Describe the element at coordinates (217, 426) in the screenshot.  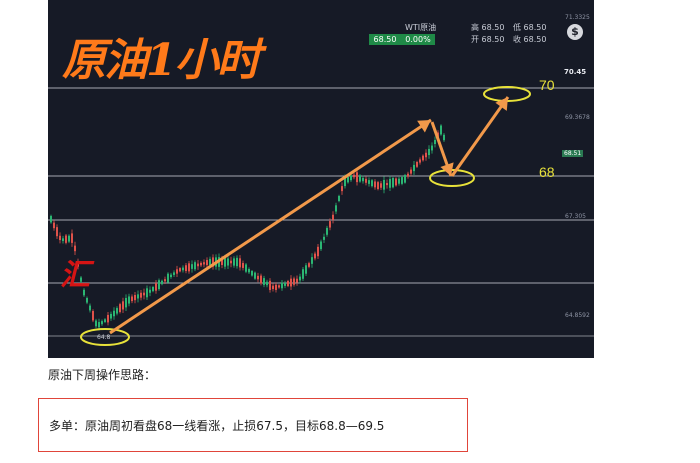
I see `trade-plan-text: 多单：原油周初看盘68一线看涨，止损67.5，目标68.8—69.5` at that location.